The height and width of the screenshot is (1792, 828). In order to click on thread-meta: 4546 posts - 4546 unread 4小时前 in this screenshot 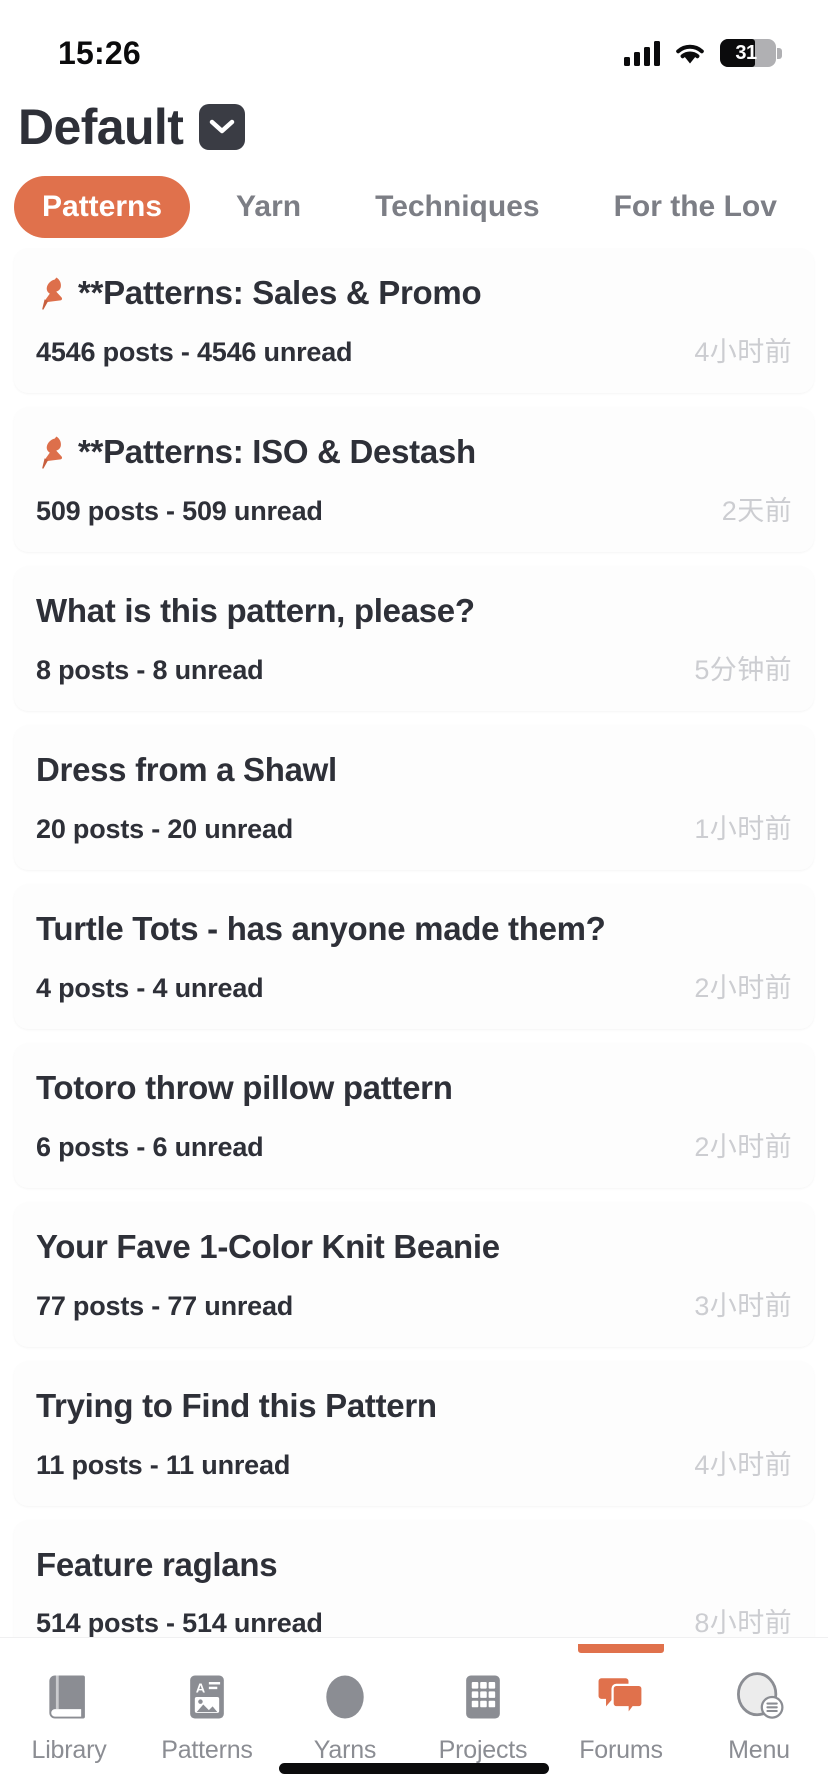, I will do `click(414, 349)`.